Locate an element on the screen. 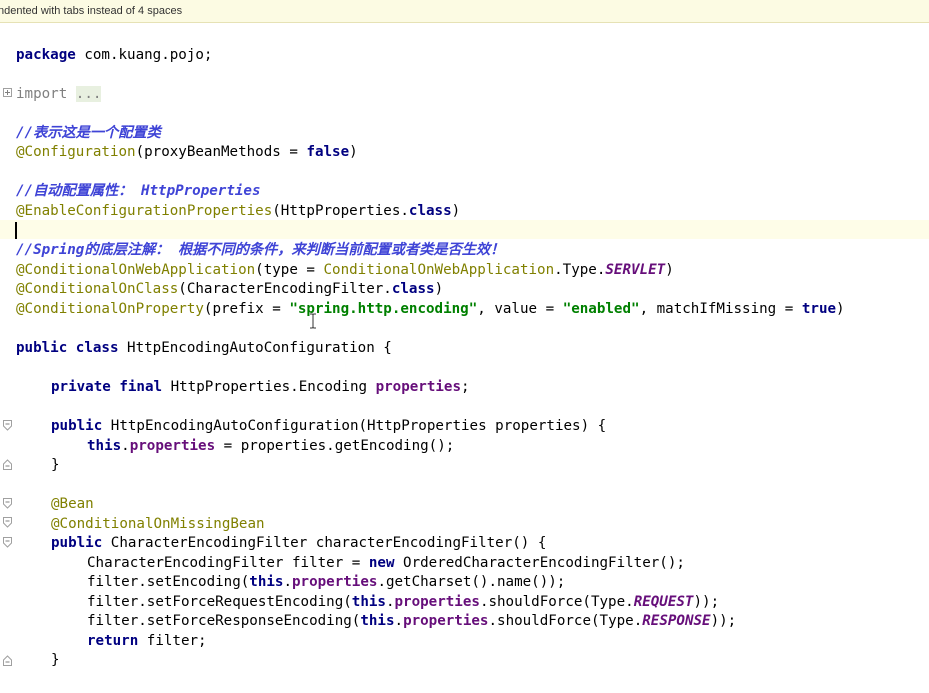 This screenshot has height=693, width=929. code-text: (CharacterEncodingFilter. is located at coordinates (285, 289).